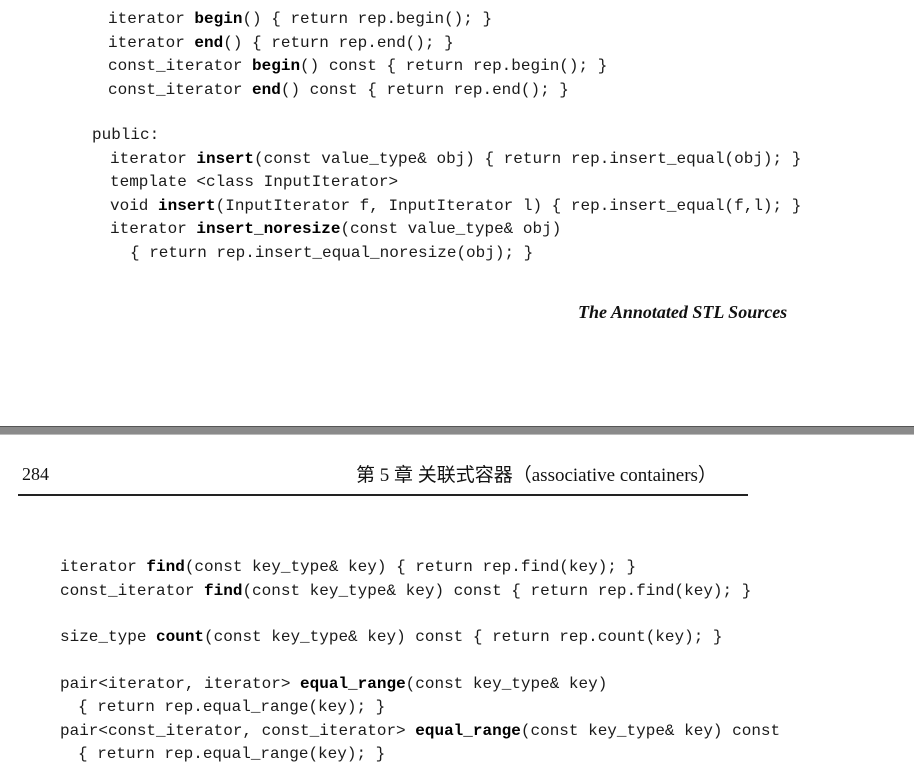  I want to click on code-text: pair<iterator, iterator>, so click(180, 683).